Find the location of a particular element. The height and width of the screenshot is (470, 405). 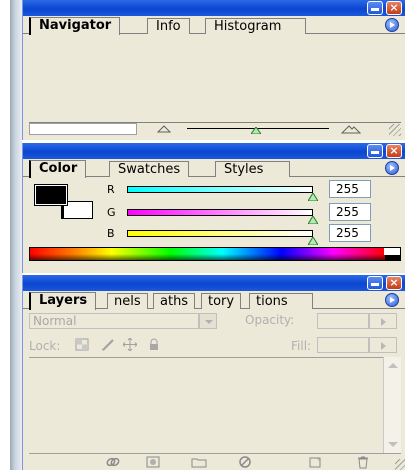

scroll-up-icon is located at coordinates (393, 365).